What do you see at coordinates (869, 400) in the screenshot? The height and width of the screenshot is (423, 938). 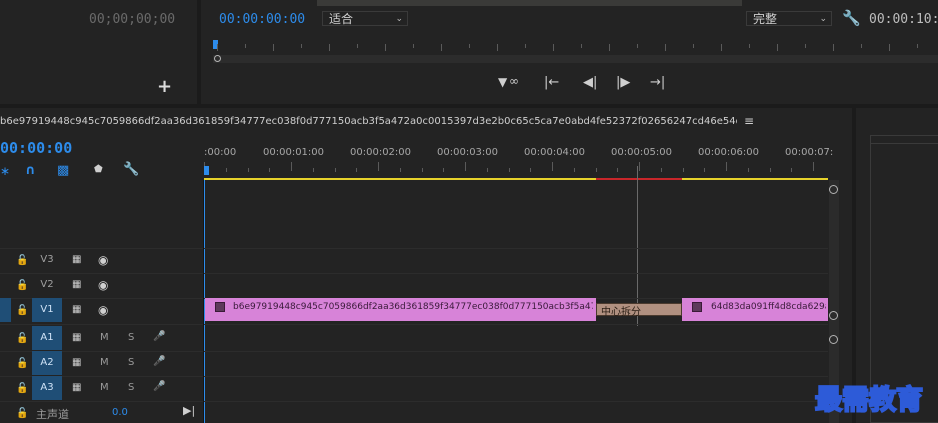 I see `watermark-logo: 最需教育` at bounding box center [869, 400].